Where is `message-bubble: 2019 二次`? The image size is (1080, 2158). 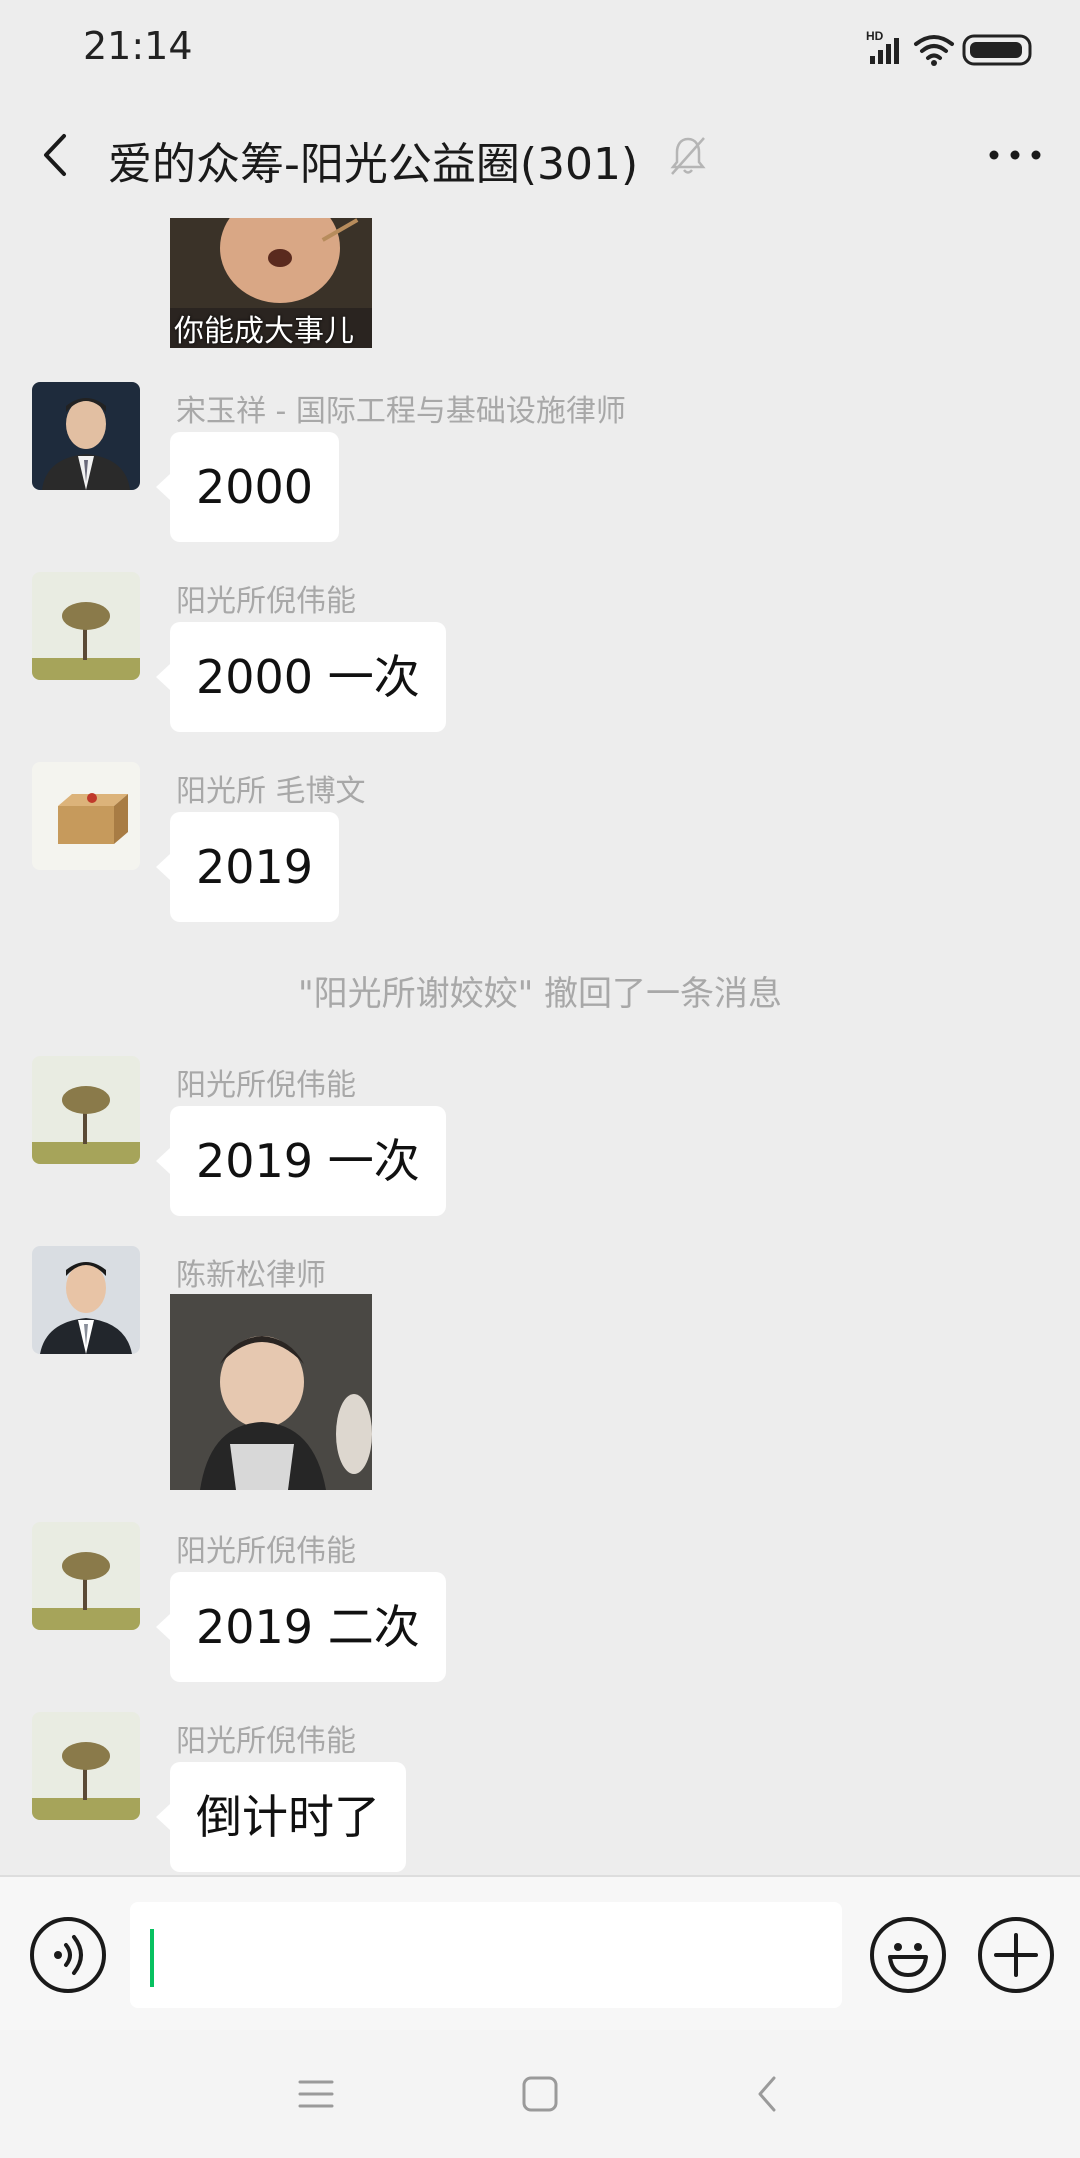 message-bubble: 2019 二次 is located at coordinates (301, 1627).